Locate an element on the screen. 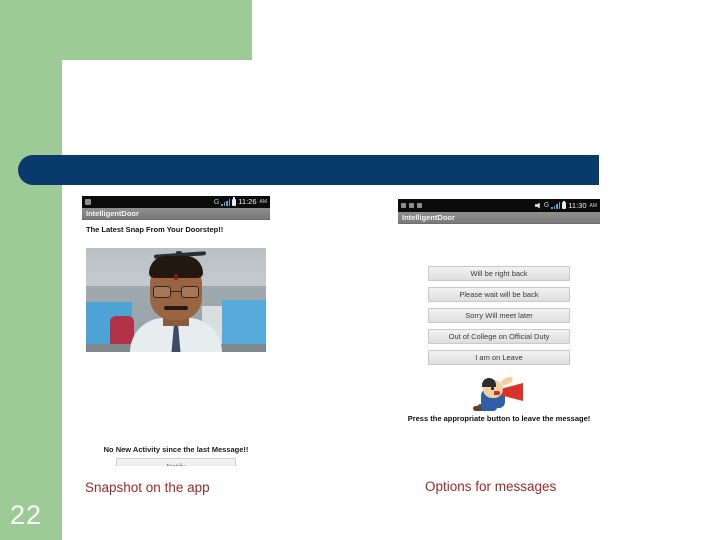 Image resolution: width=720 pixels, height=540 pixels. green-left-column is located at coordinates (31, 300).